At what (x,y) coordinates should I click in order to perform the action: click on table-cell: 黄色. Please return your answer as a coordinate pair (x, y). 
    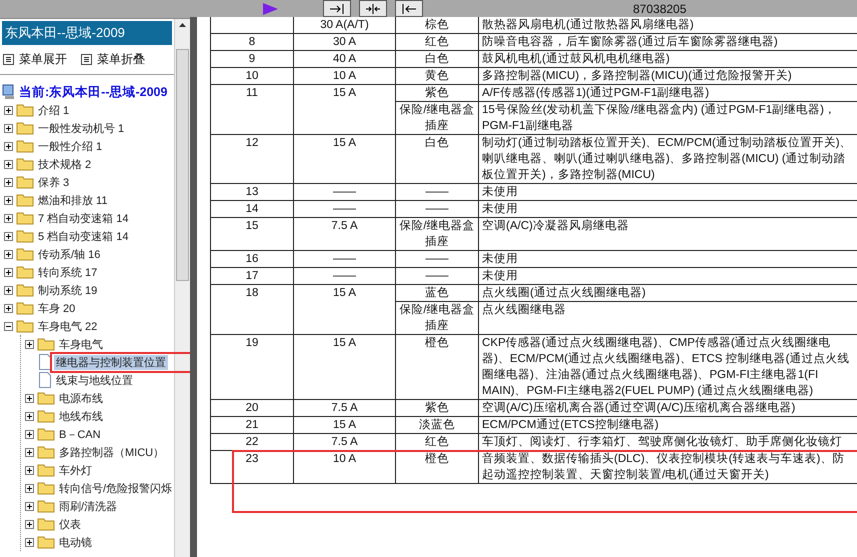
    Looking at the image, I should click on (437, 76).